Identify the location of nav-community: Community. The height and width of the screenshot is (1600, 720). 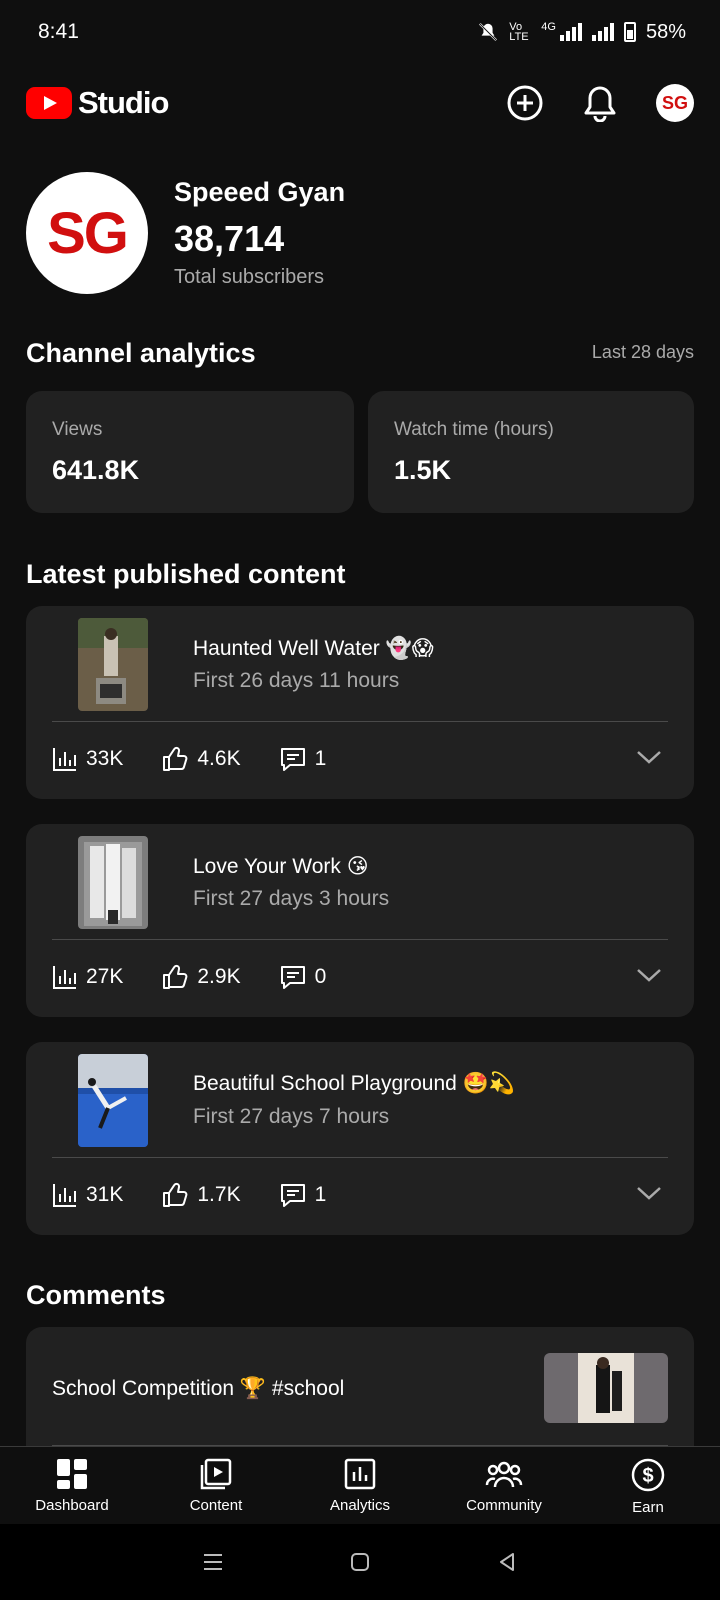
(504, 1485).